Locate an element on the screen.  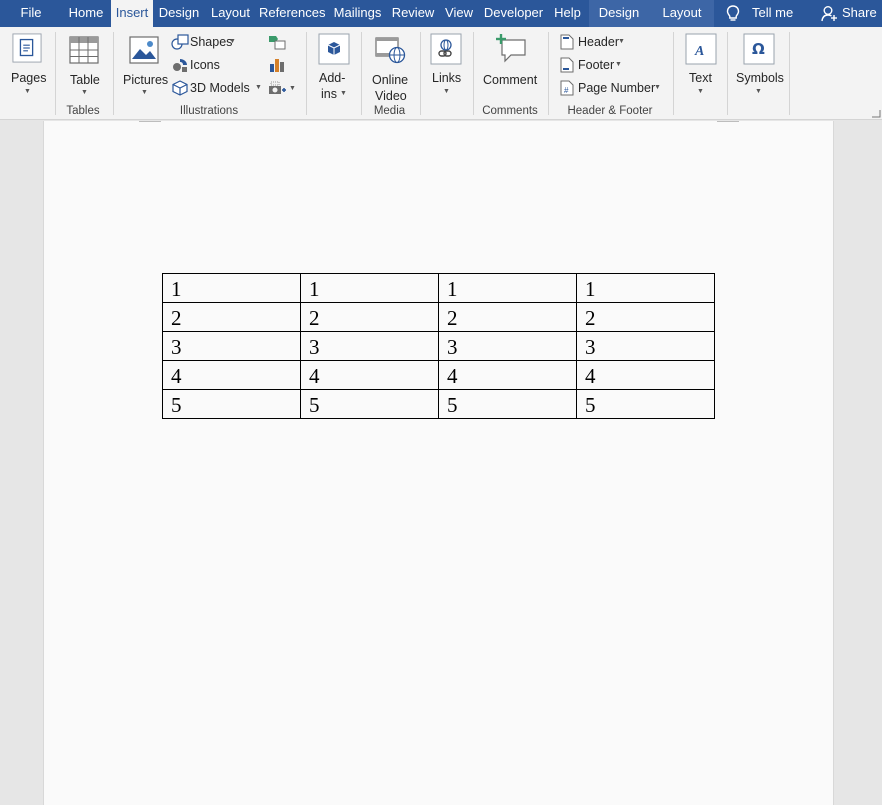
comment-icon is located at coordinates (511, 48).